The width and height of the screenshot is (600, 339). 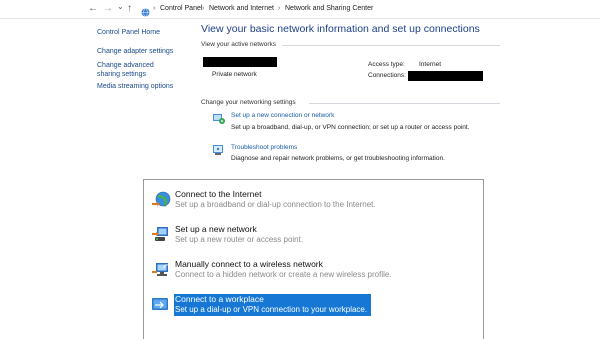 I want to click on connections-label: Connections:, so click(x=387, y=75).